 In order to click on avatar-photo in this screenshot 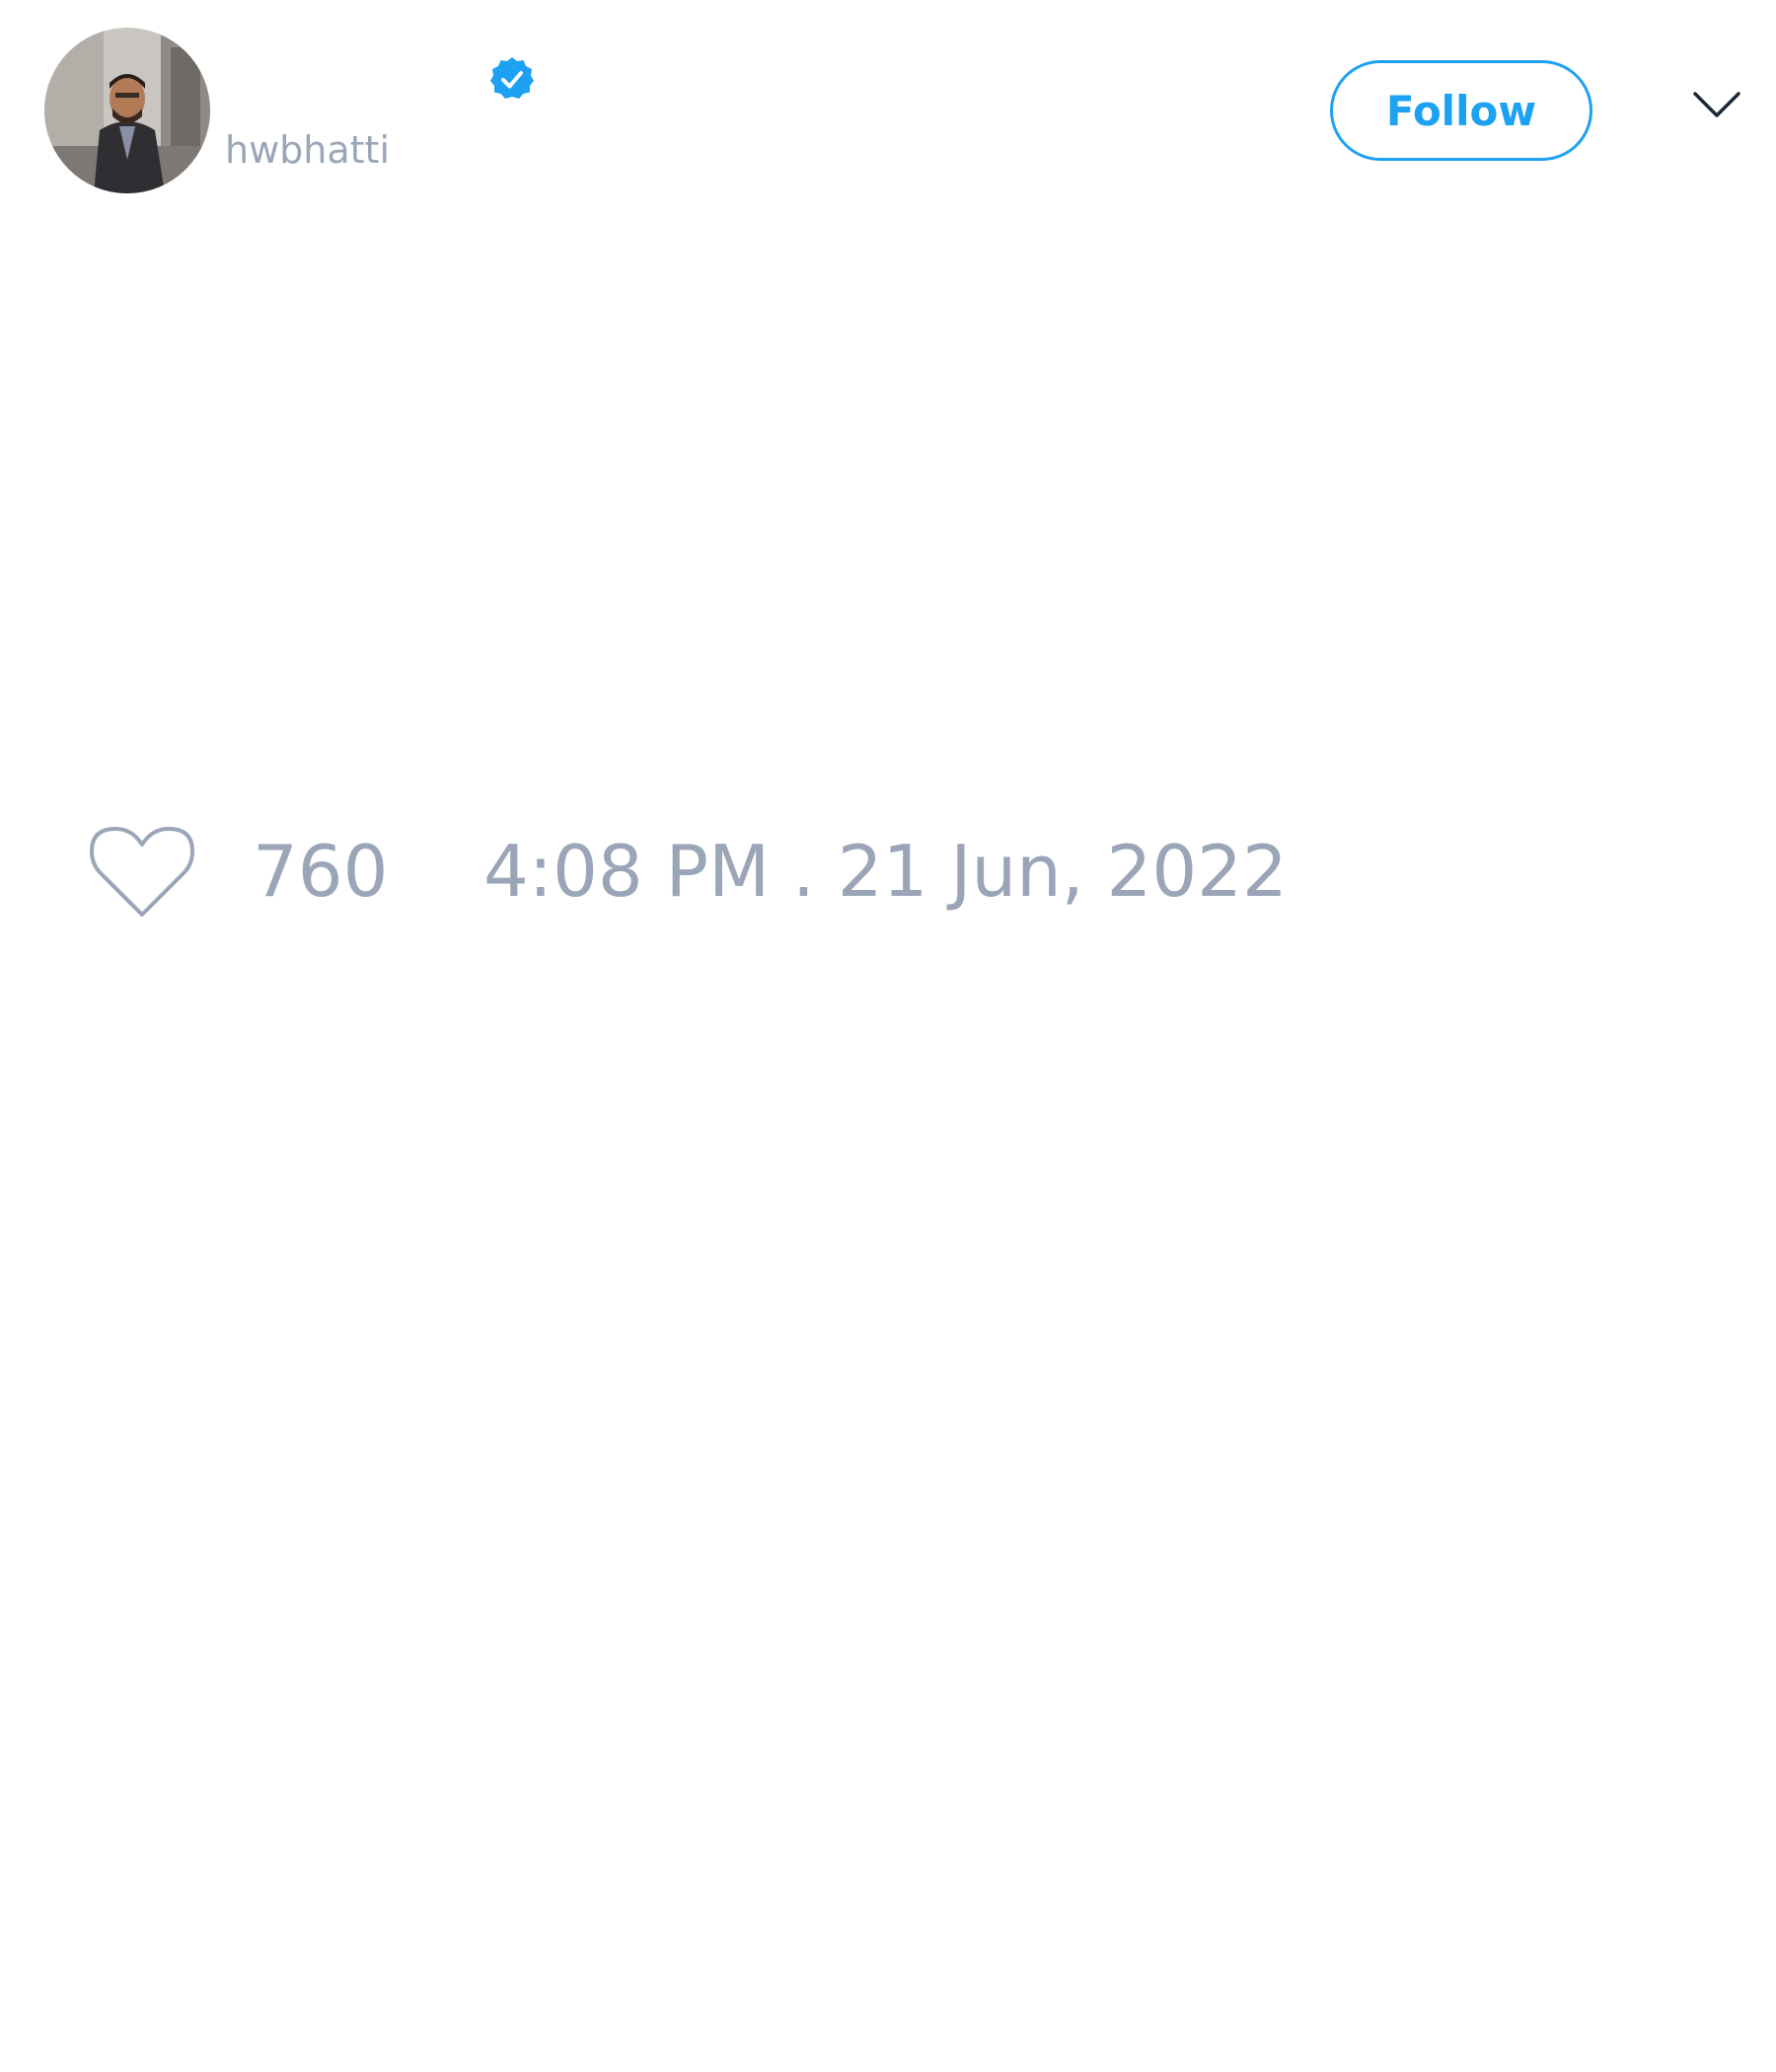, I will do `click(127, 111)`.